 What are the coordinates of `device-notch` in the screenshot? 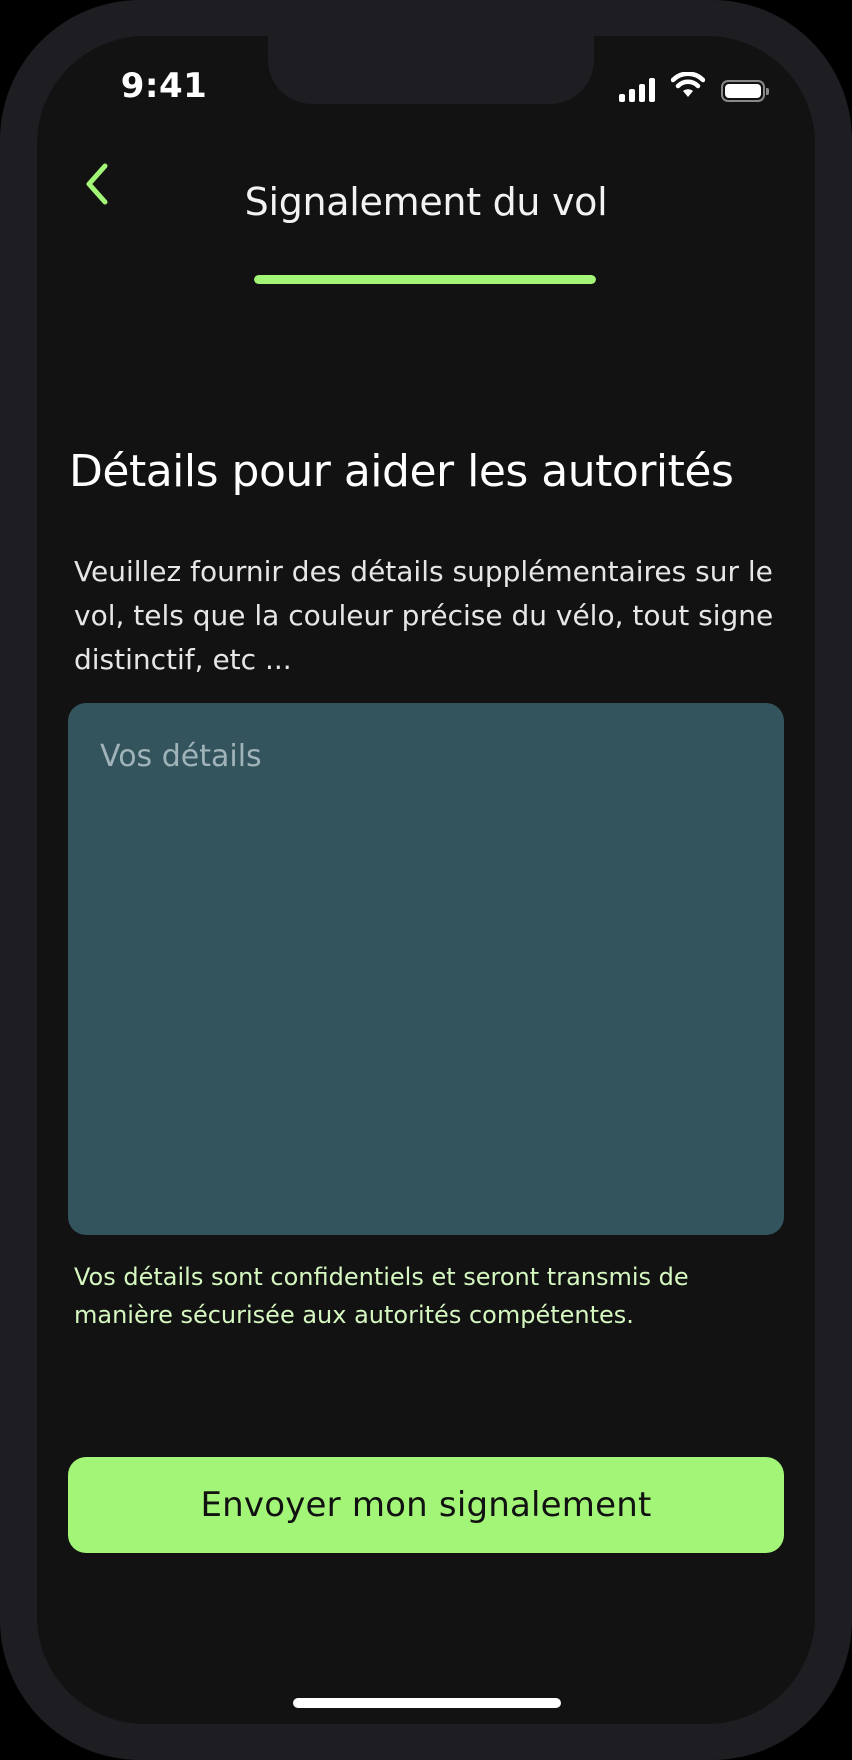 It's located at (431, 70).